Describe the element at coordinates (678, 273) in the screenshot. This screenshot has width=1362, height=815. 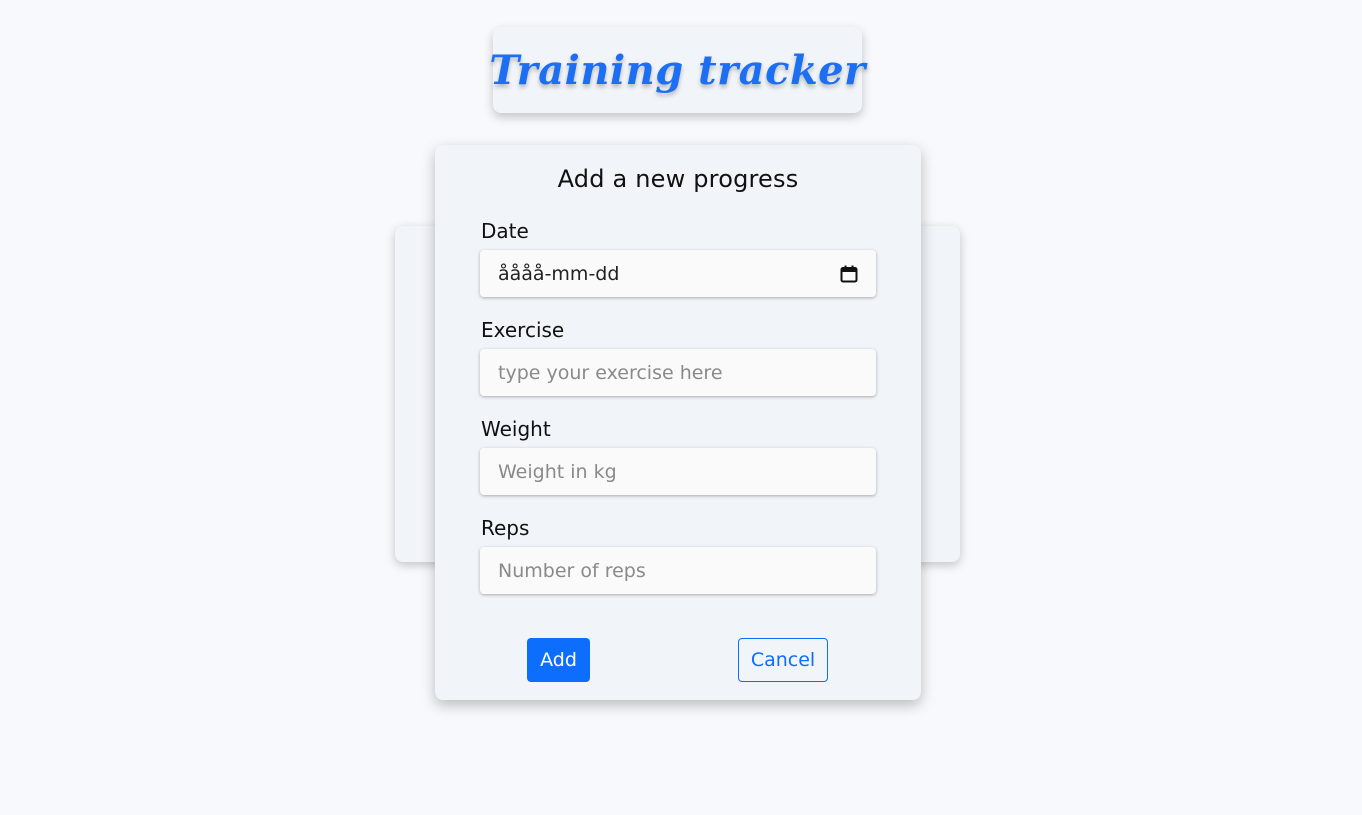
I see `date-input: åååå-mm-dd` at that location.